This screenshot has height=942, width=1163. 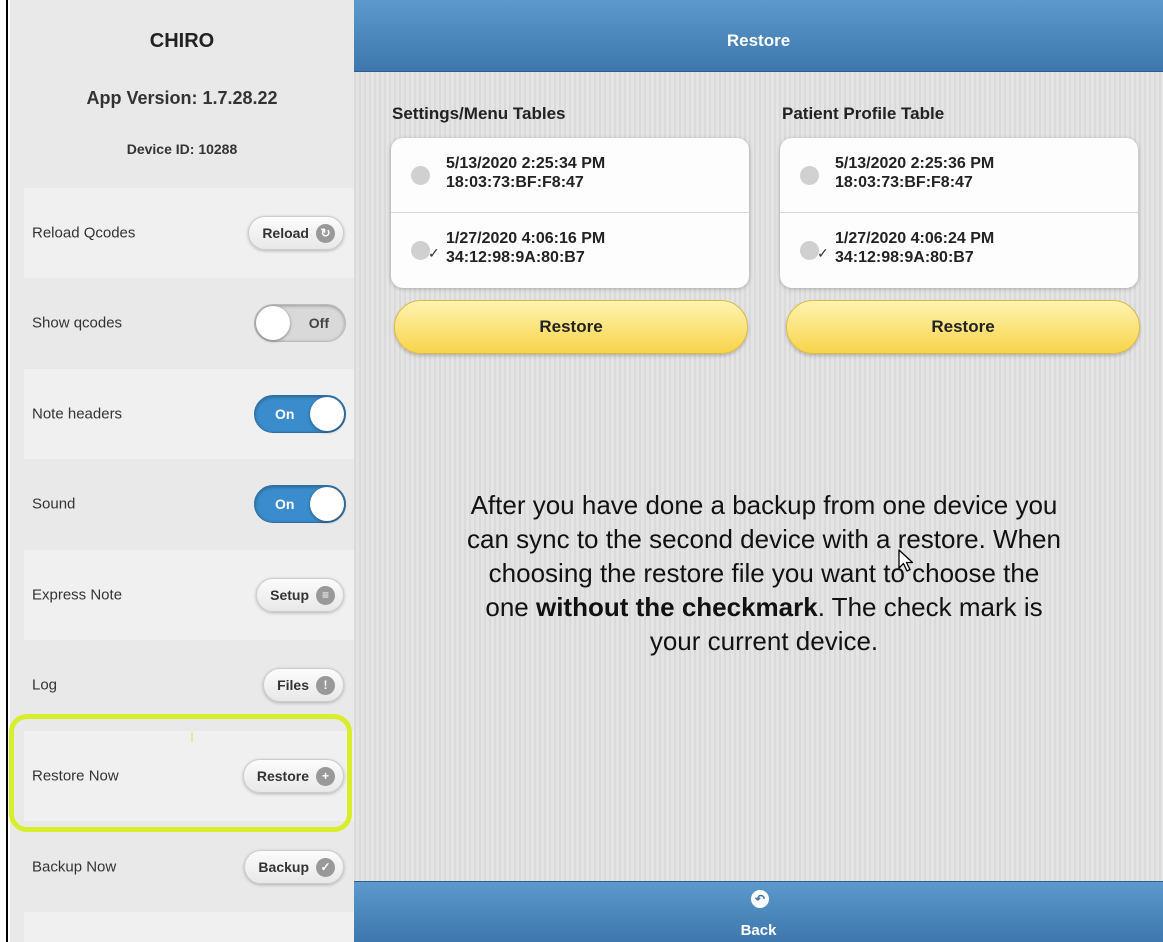 I want to click on show-qcodes-row: Show qcodes Off, so click(x=189, y=323).